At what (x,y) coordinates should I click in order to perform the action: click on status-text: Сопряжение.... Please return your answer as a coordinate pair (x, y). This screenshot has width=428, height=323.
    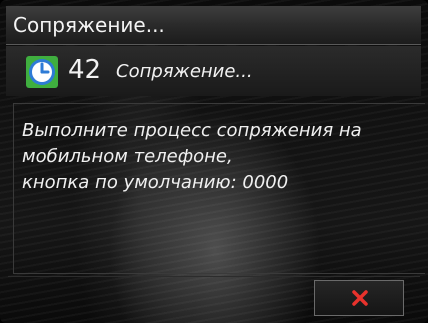
    Looking at the image, I should click on (184, 71).